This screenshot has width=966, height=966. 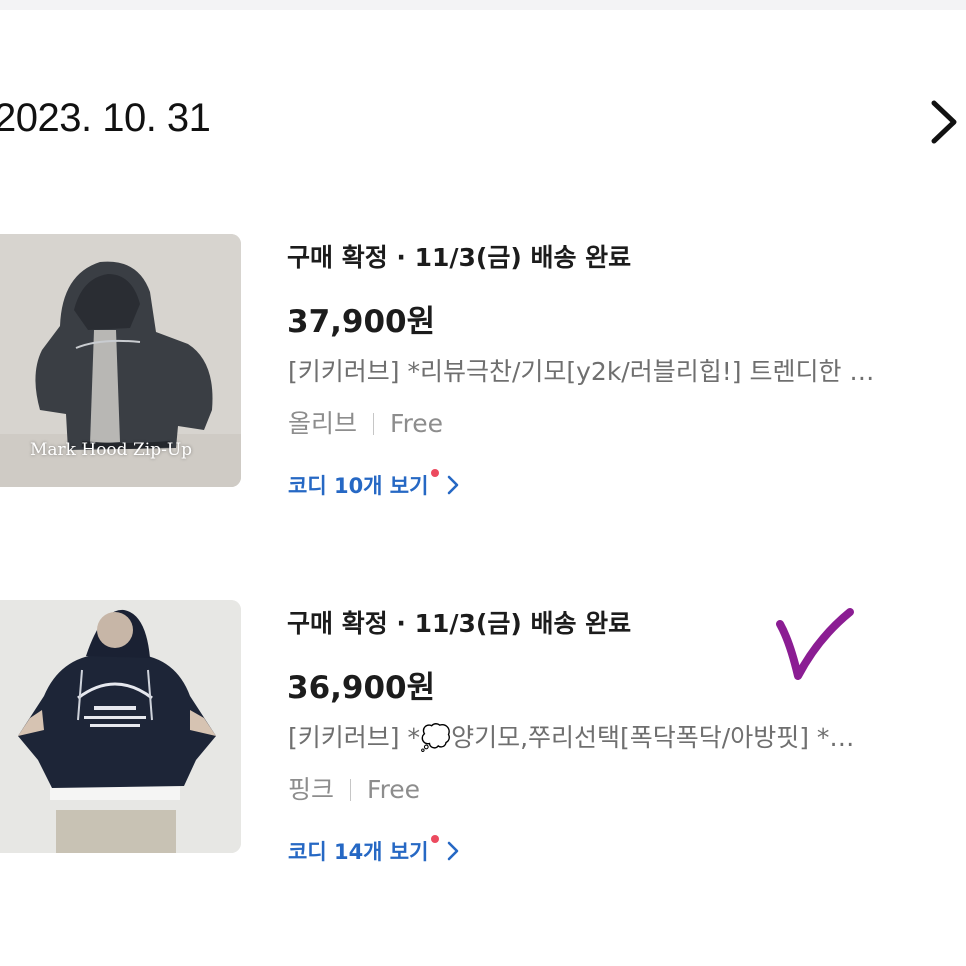 I want to click on product-options: 핑크 Free, so click(x=354, y=788).